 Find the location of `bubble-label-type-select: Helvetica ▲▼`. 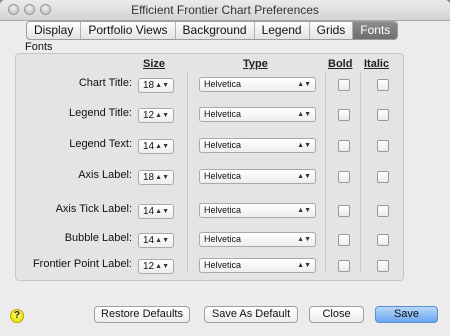

bubble-label-type-select: Helvetica ▲▼ is located at coordinates (257, 239).